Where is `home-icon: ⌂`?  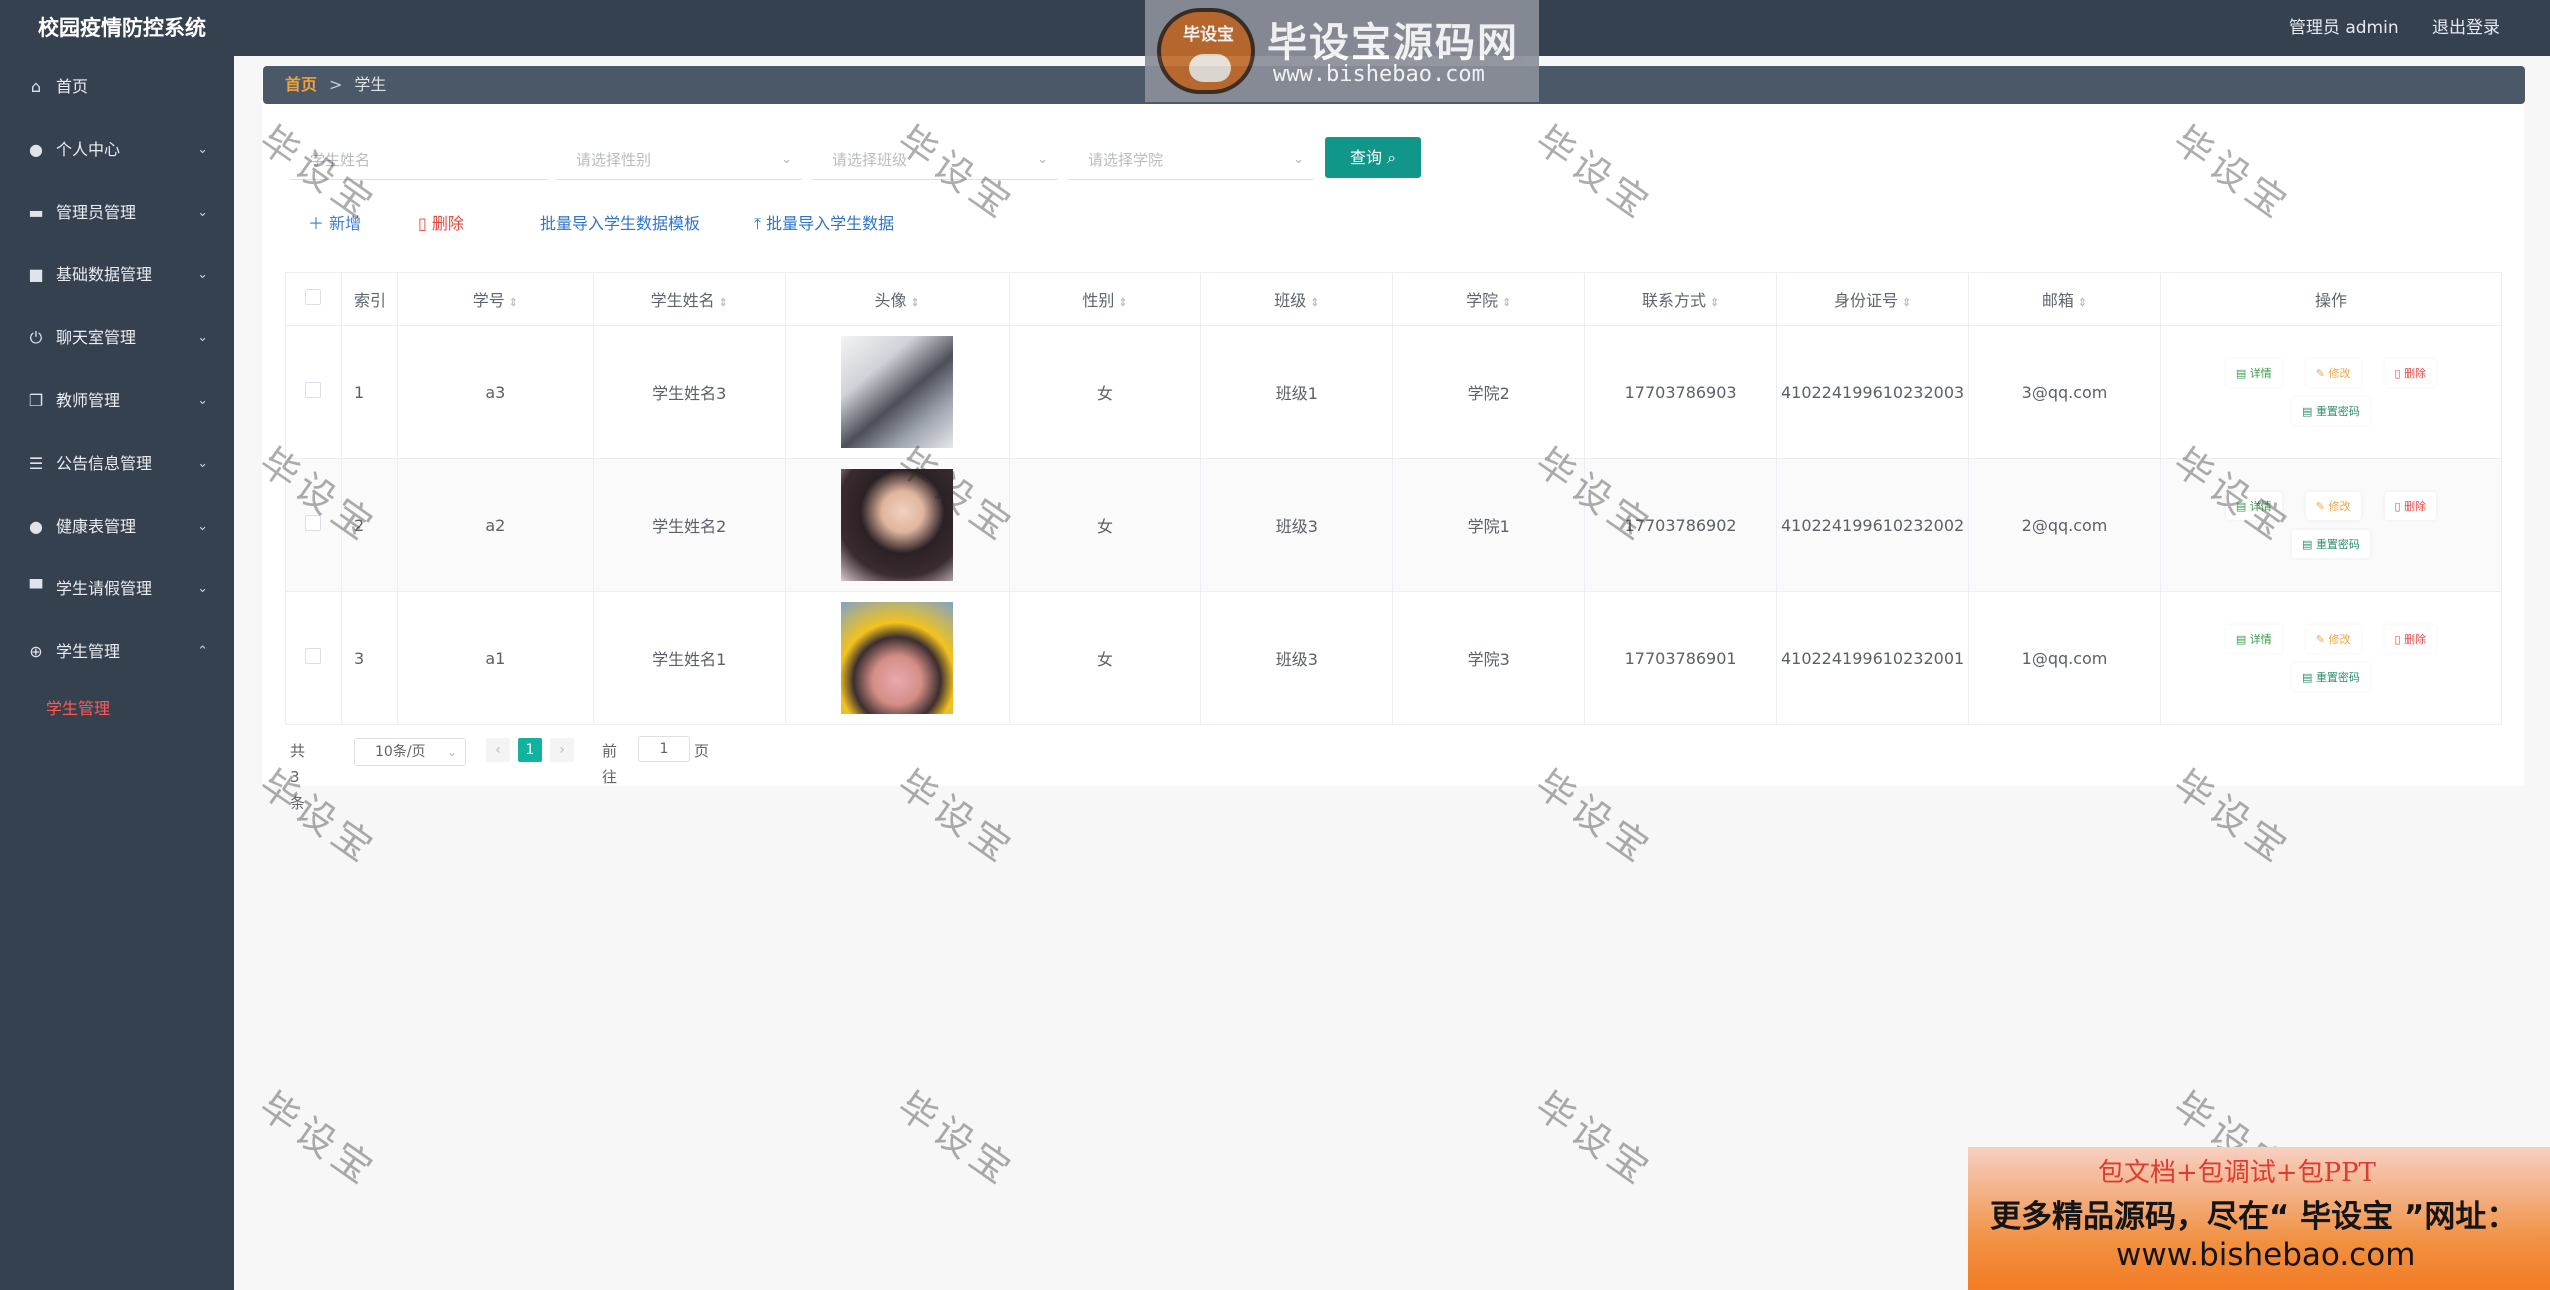 home-icon: ⌂ is located at coordinates (36, 86).